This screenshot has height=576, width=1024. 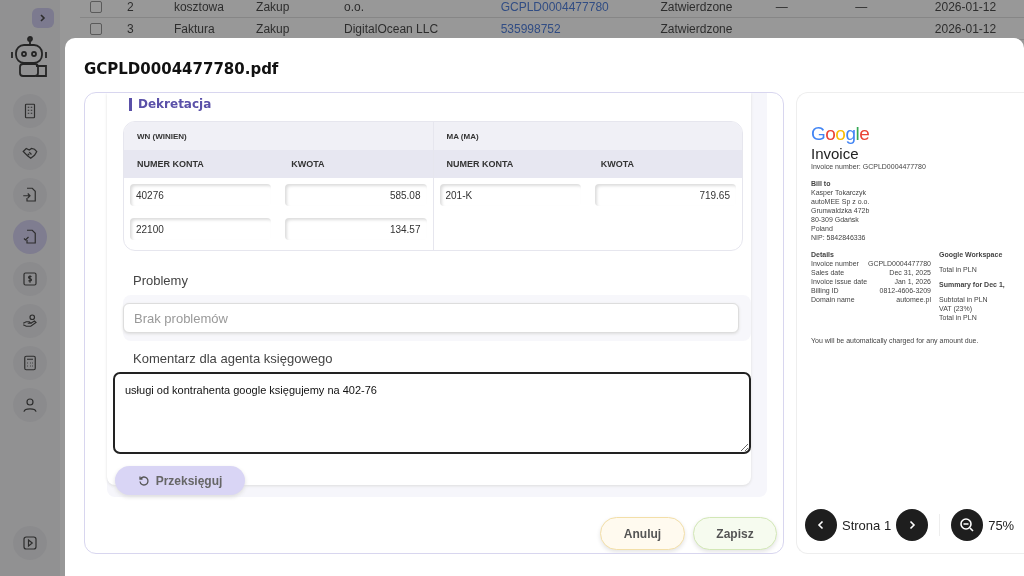 What do you see at coordinates (840, 133) in the screenshot?
I see `google-logo: Google` at bounding box center [840, 133].